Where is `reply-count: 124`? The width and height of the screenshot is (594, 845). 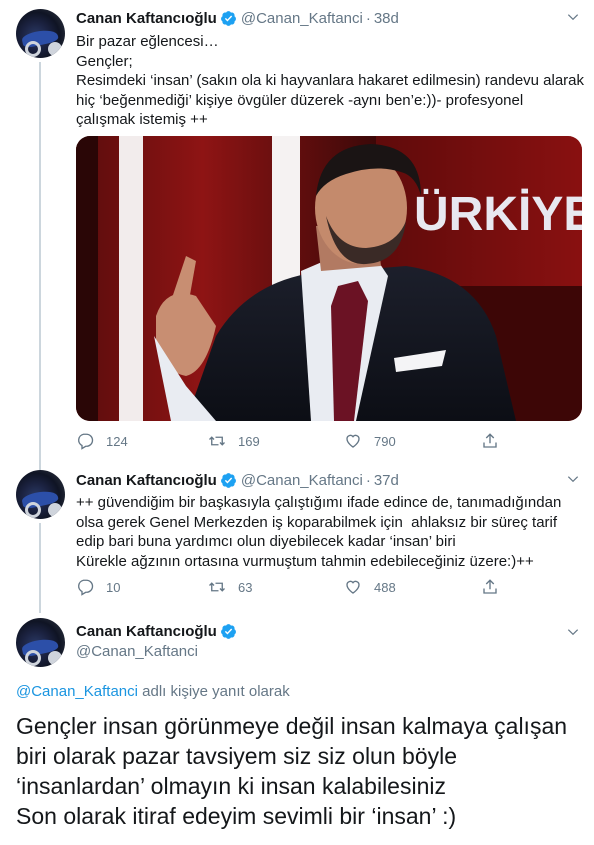 reply-count: 124 is located at coordinates (117, 441).